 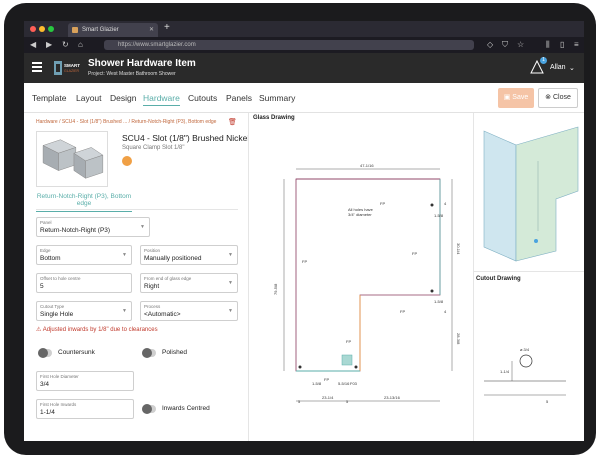 What do you see at coordinates (275, 289) in the screenshot?
I see `left-height-dim: 79-5/8` at bounding box center [275, 289].